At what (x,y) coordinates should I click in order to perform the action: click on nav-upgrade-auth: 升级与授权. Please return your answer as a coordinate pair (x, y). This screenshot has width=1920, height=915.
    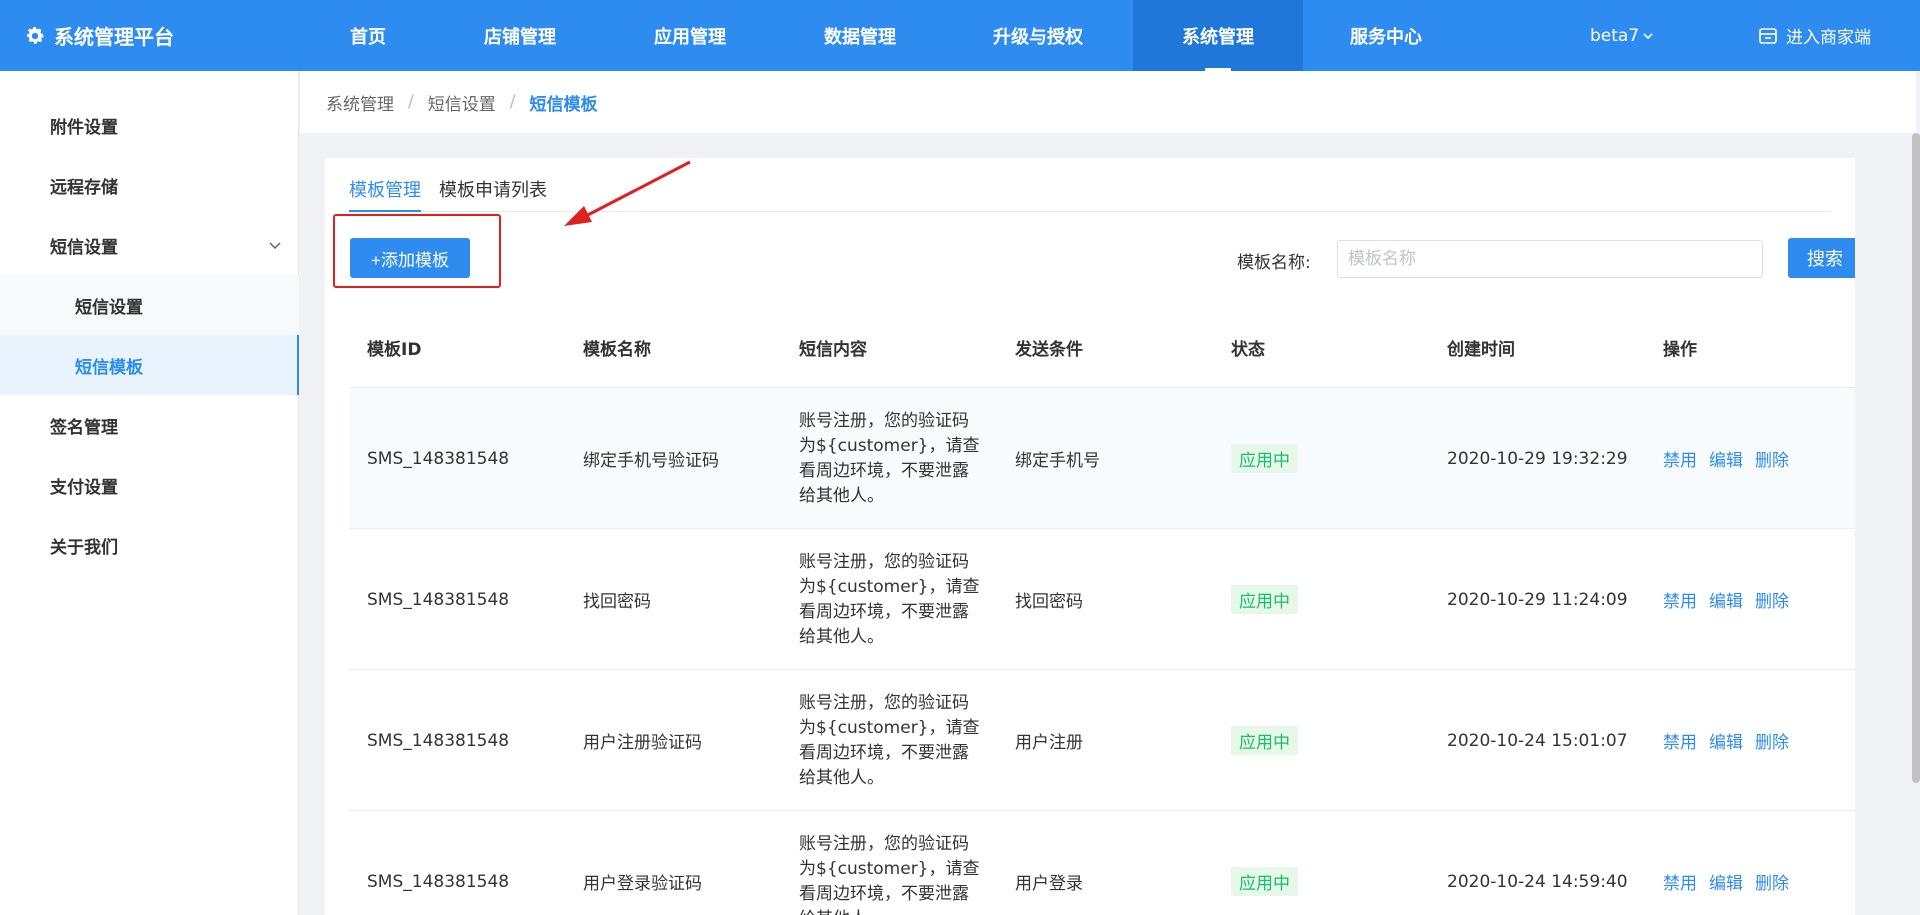
    Looking at the image, I should click on (1038, 35).